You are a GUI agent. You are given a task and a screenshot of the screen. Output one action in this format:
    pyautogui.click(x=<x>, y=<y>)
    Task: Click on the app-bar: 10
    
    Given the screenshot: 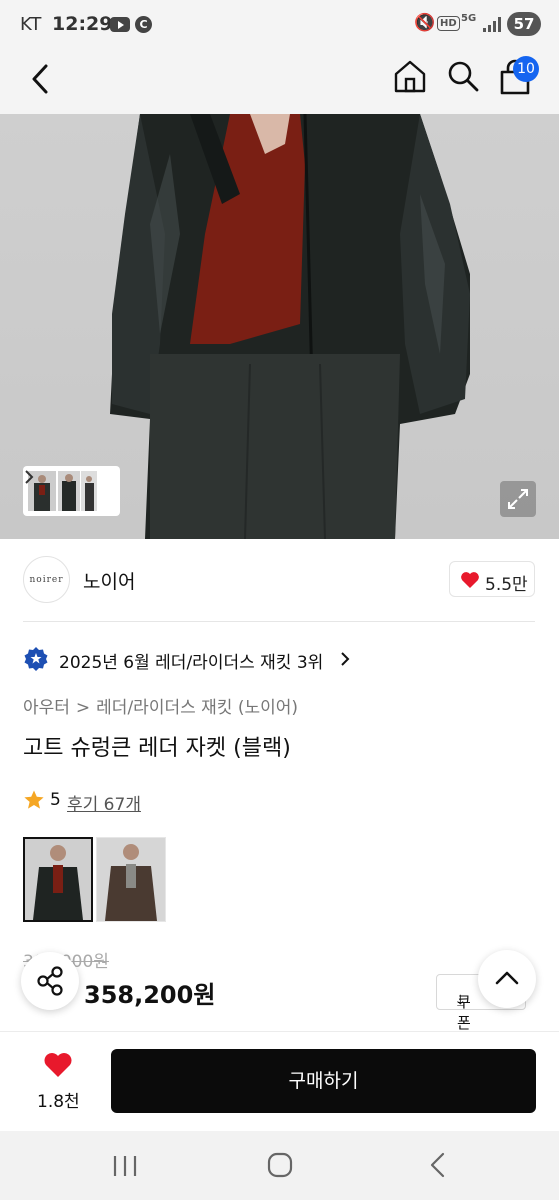 What is the action you would take?
    pyautogui.click(x=279, y=107)
    